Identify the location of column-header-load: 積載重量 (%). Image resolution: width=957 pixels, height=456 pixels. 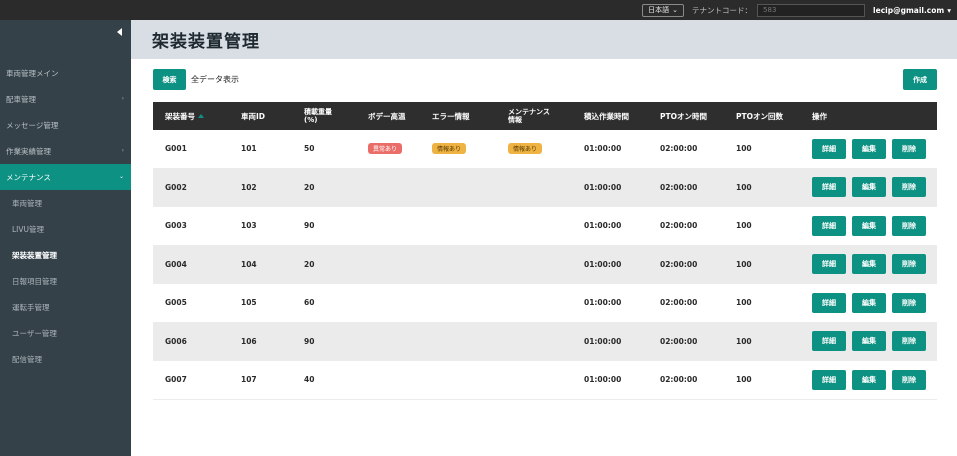
(324, 116).